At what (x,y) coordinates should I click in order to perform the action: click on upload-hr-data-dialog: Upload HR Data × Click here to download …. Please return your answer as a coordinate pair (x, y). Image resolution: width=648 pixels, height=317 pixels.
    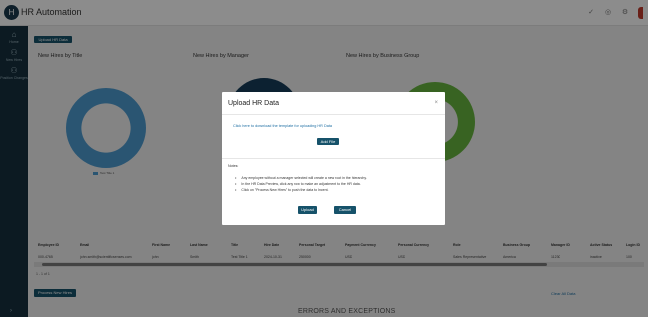
    Looking at the image, I should click on (333, 158).